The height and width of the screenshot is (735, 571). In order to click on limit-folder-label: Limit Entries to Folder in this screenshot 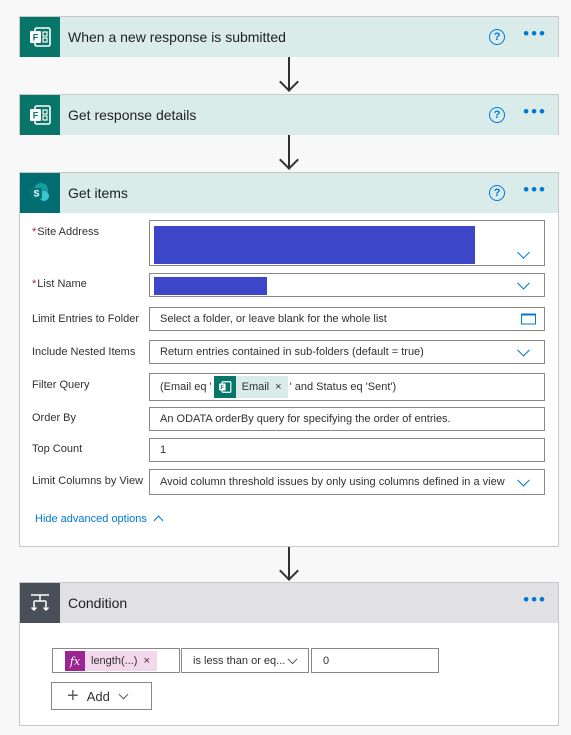, I will do `click(85, 319)`.